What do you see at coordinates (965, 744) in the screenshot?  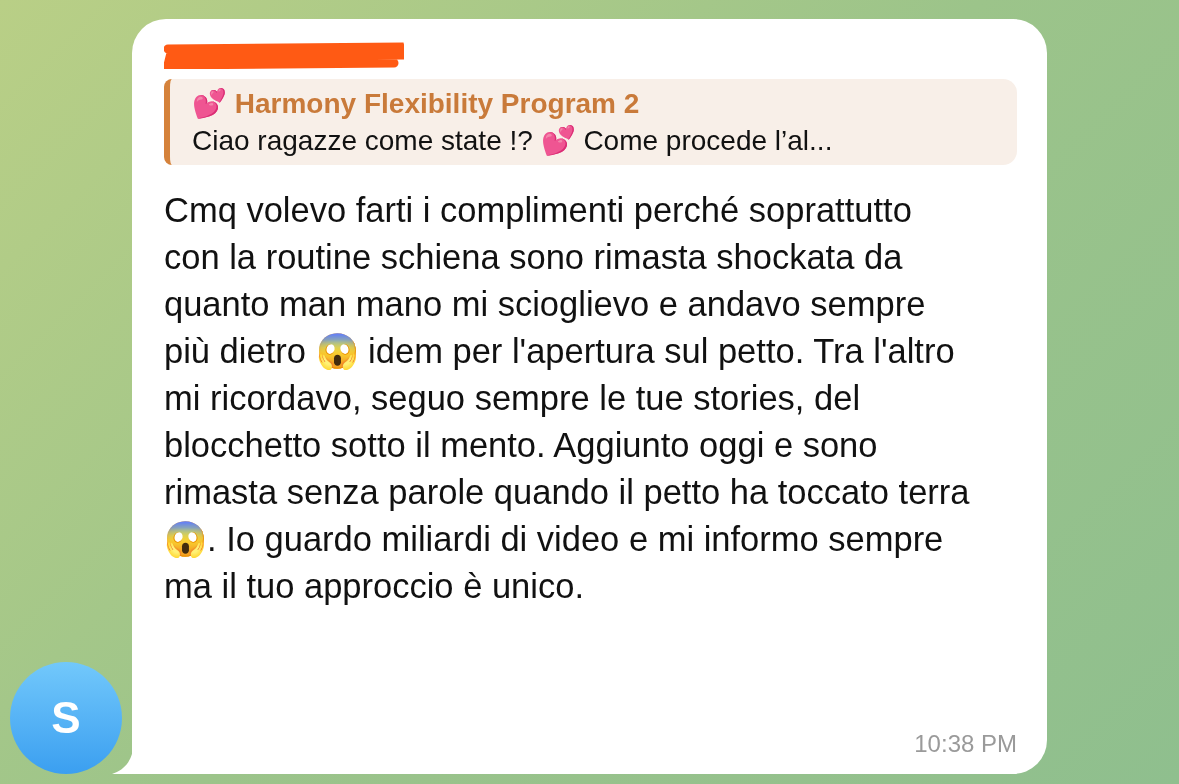 I see `message-time: 10:38 PM` at bounding box center [965, 744].